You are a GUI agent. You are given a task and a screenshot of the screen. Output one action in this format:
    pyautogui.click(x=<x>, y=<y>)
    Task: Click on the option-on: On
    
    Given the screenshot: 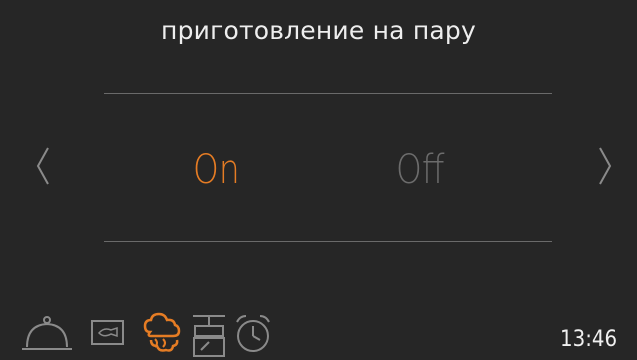 What is the action you would take?
    pyautogui.click(x=216, y=170)
    